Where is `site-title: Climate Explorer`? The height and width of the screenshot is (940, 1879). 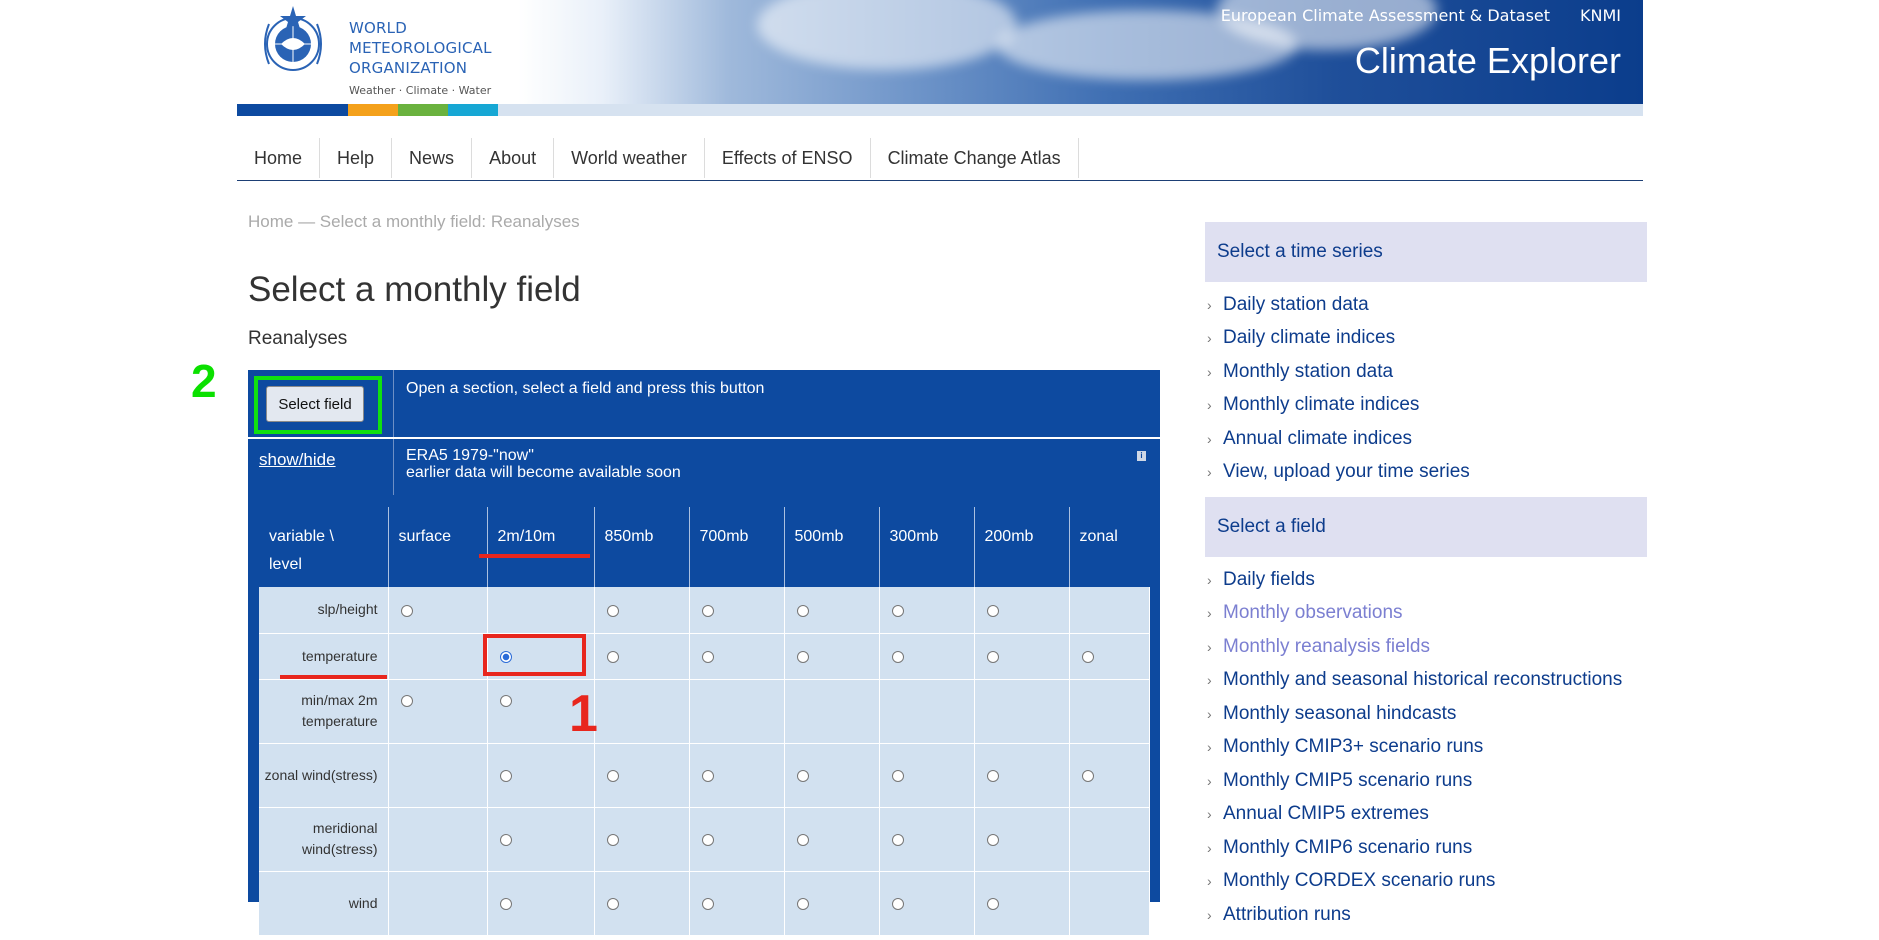
site-title: Climate Explorer is located at coordinates (1488, 61).